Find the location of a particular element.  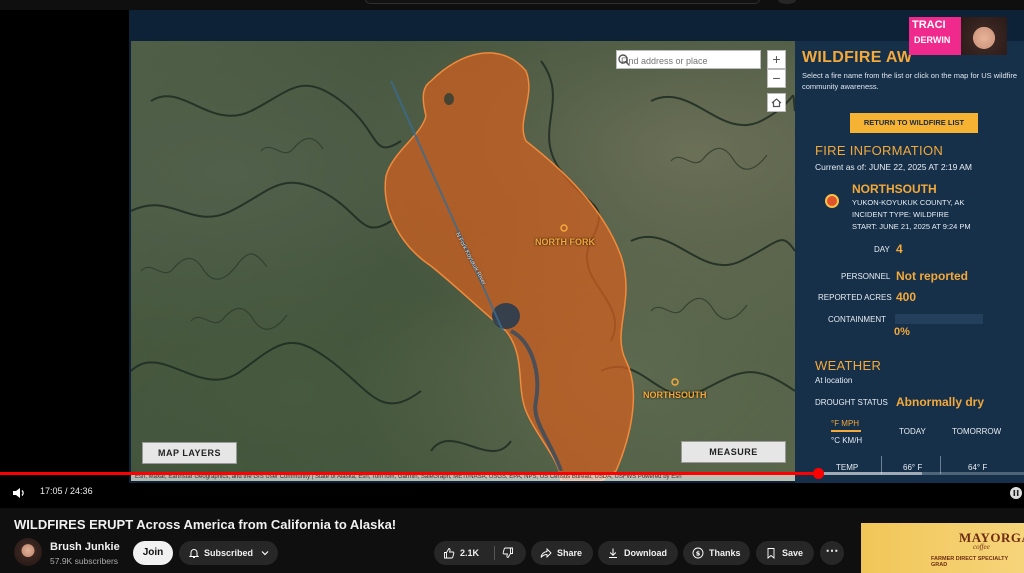

temp-today: 66° F is located at coordinates (913, 467).